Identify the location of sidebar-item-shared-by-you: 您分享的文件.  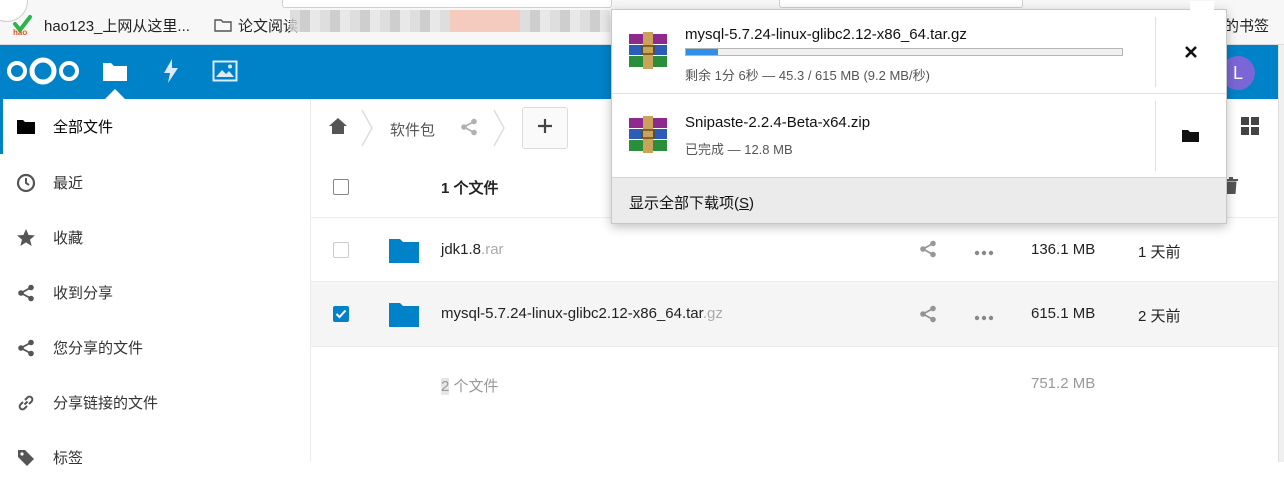
(155, 347).